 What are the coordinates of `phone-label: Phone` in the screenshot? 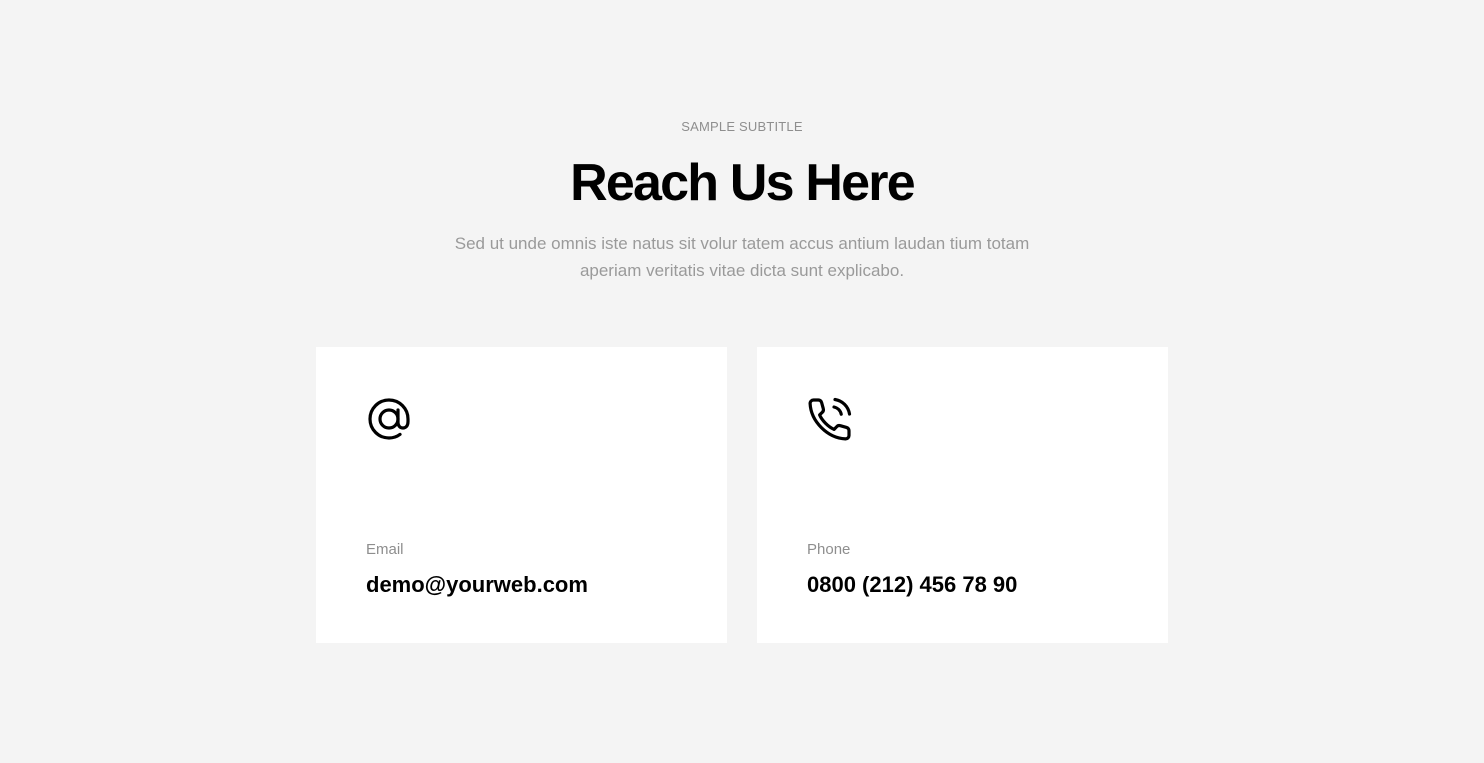 It's located at (829, 549).